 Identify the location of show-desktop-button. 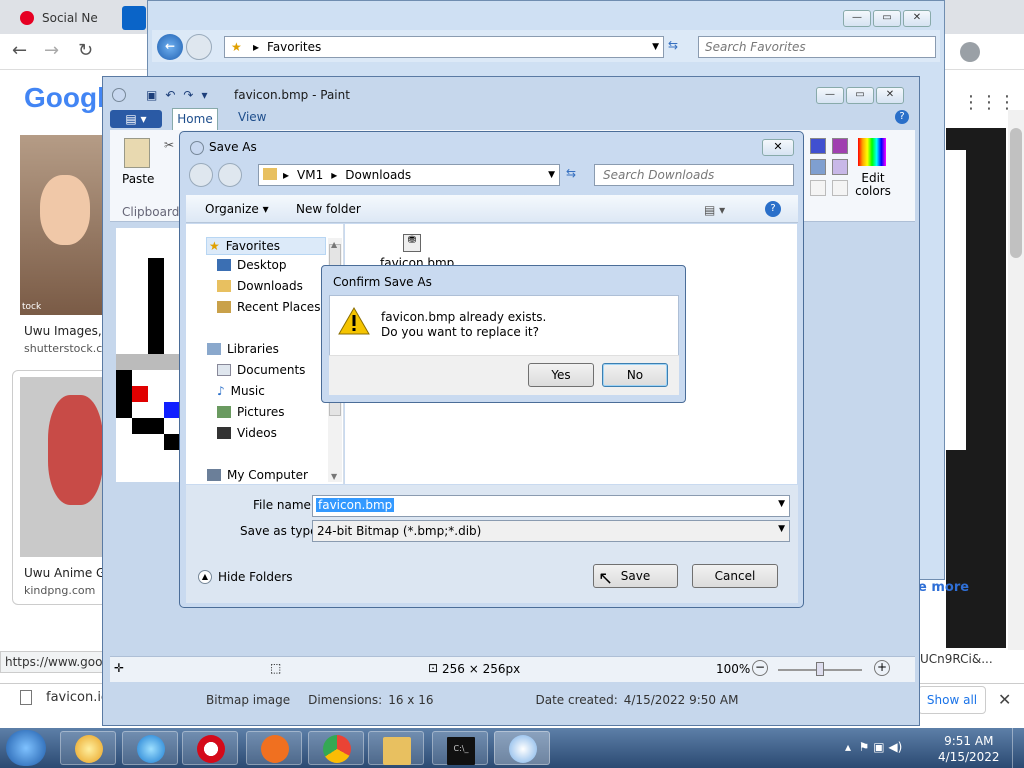
(1018, 748).